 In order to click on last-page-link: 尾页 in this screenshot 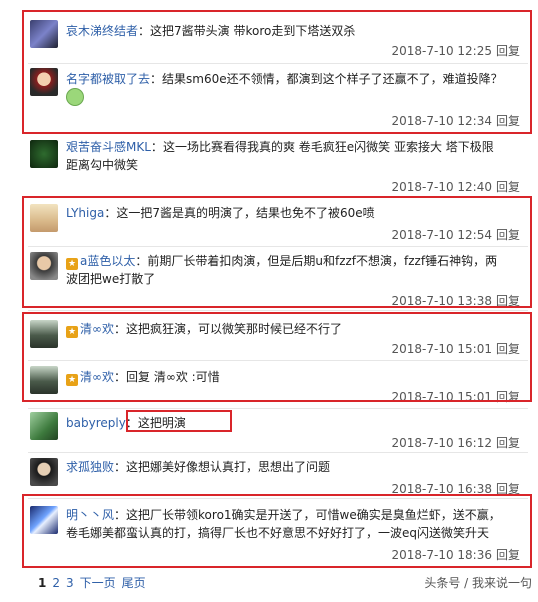, I will do `click(134, 583)`.